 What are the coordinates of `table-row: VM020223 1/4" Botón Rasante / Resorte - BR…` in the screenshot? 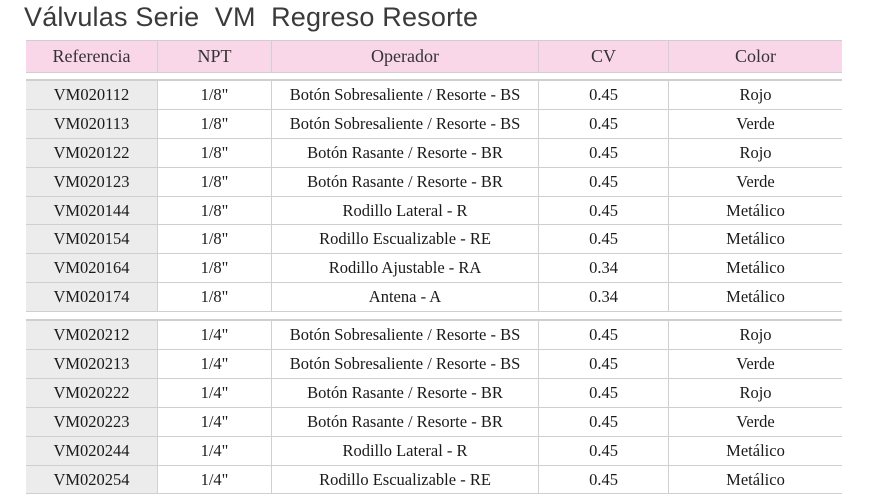 It's located at (434, 422).